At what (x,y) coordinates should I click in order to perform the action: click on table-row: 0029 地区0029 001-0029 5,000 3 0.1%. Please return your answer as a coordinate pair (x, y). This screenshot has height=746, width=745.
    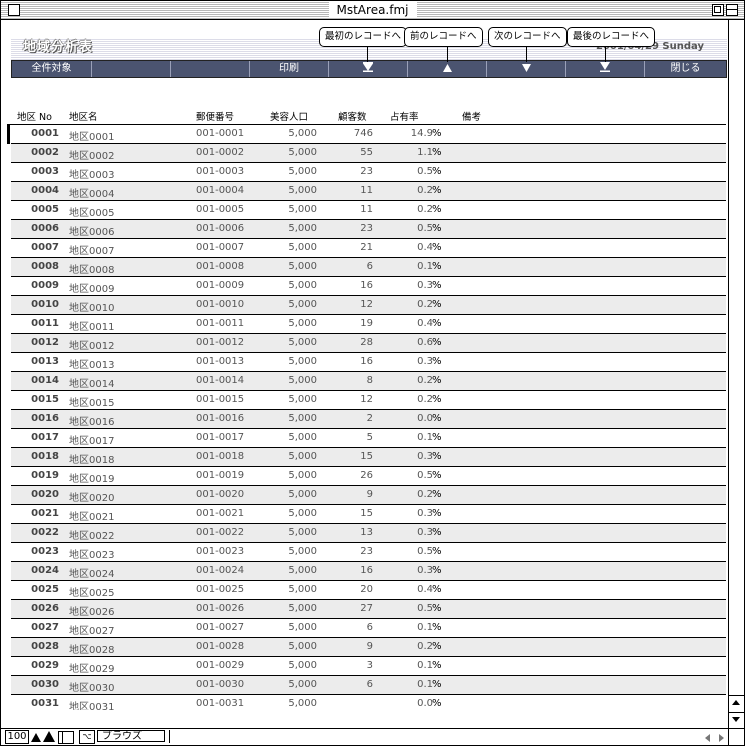
    Looking at the image, I should click on (368, 666).